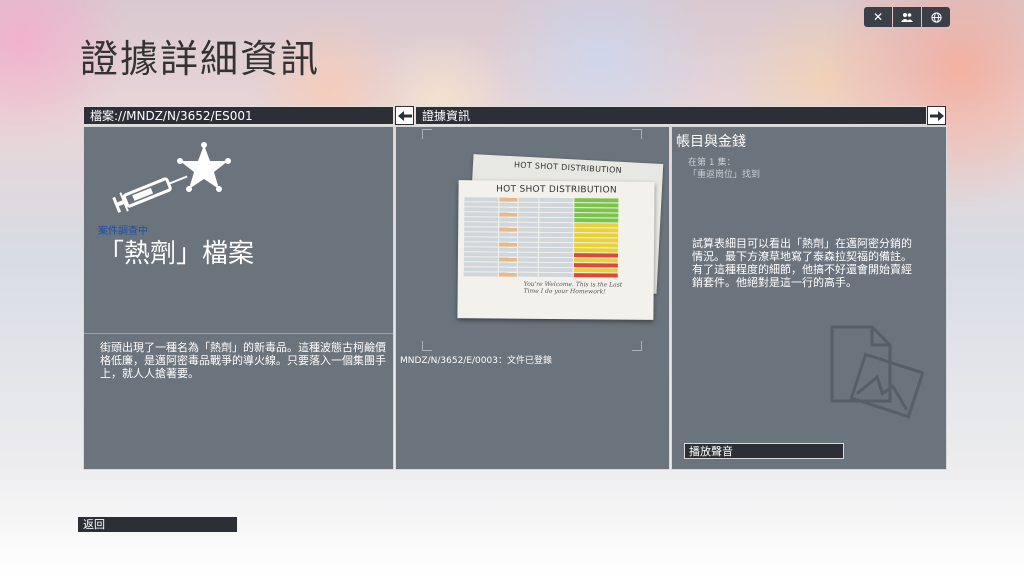  Describe the element at coordinates (238, 333) in the screenshot. I see `divider` at that location.